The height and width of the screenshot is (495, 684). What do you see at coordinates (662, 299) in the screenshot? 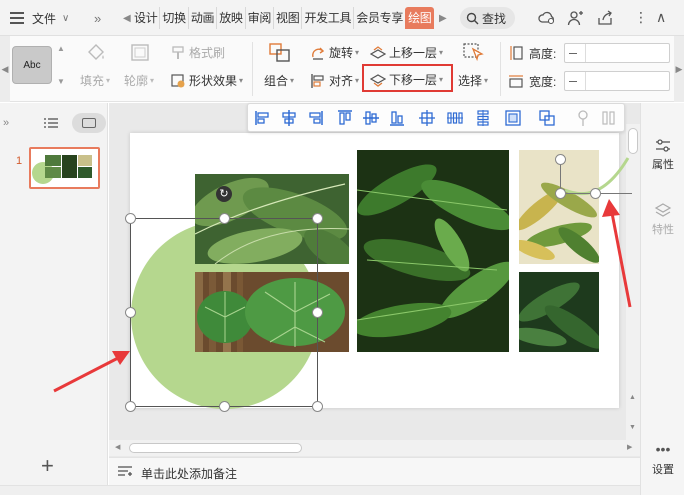
I see `task-pane: 属性 特性 ••• 设置` at bounding box center [662, 299].